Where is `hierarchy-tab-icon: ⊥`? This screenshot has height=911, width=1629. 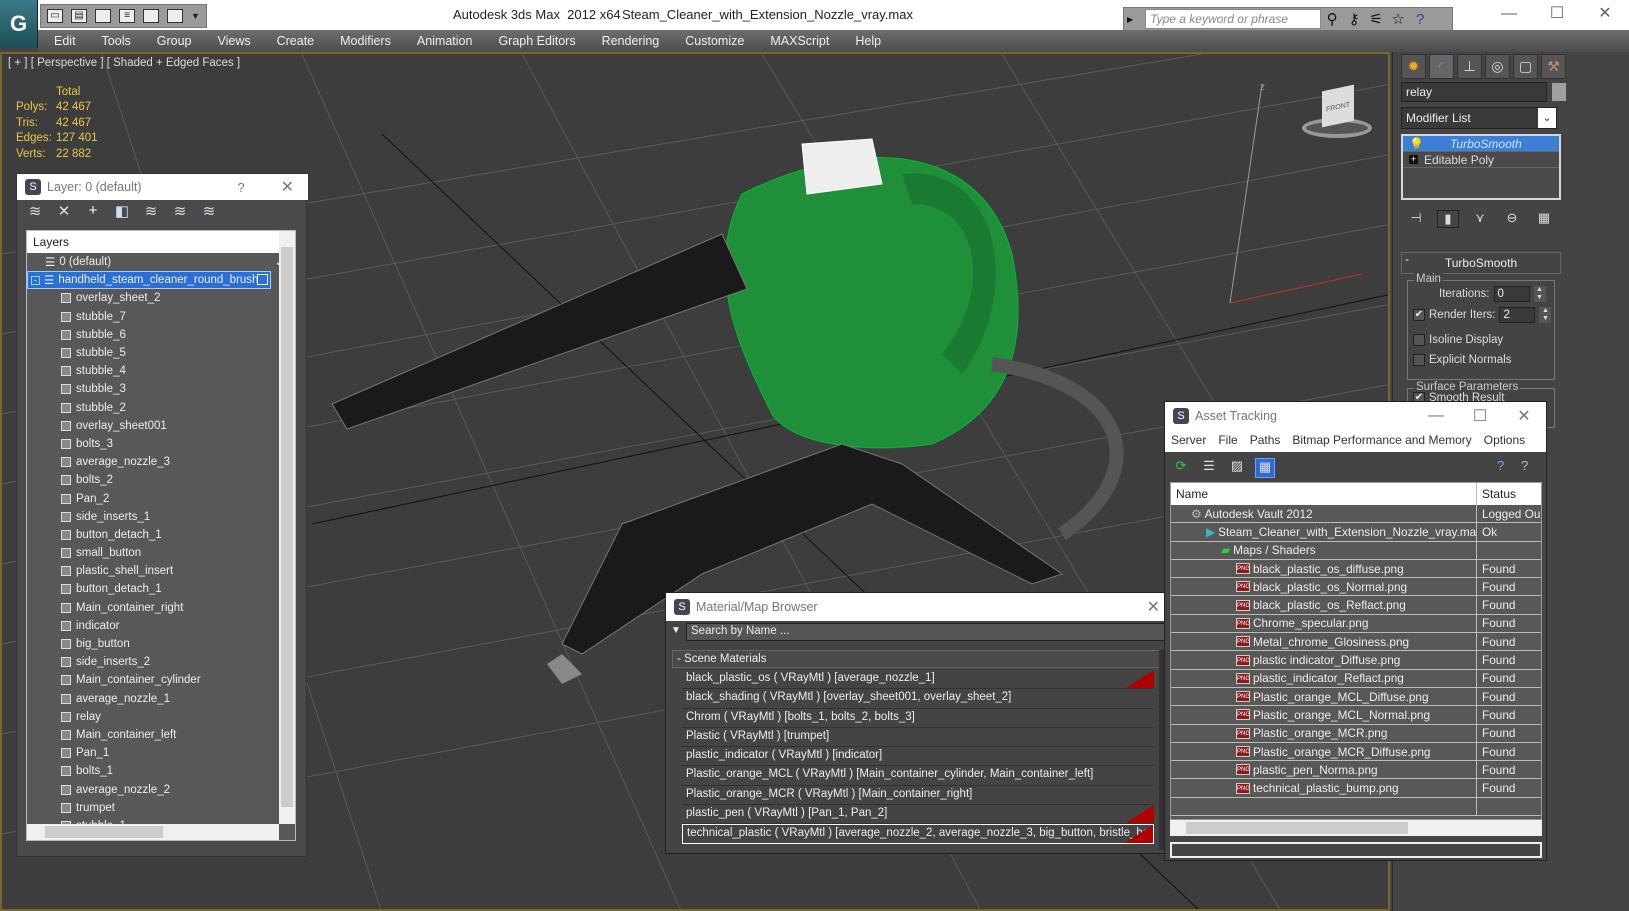 hierarchy-tab-icon: ⊥ is located at coordinates (1469, 66).